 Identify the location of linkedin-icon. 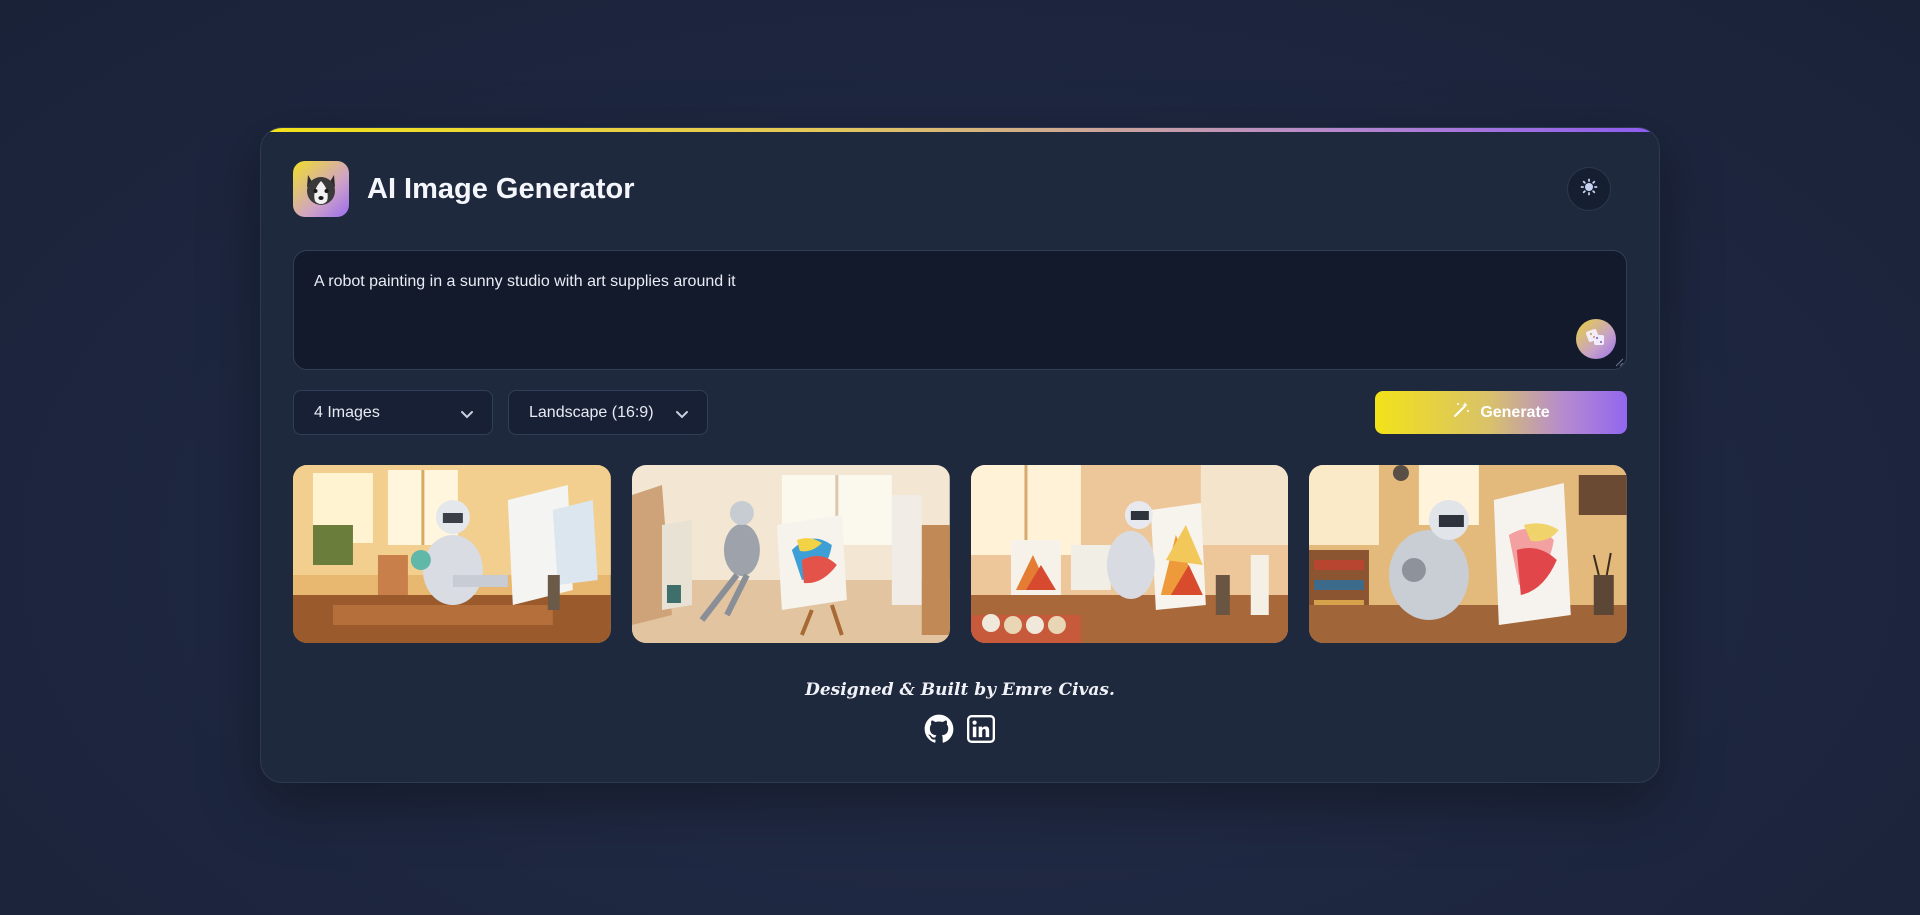
(981, 729).